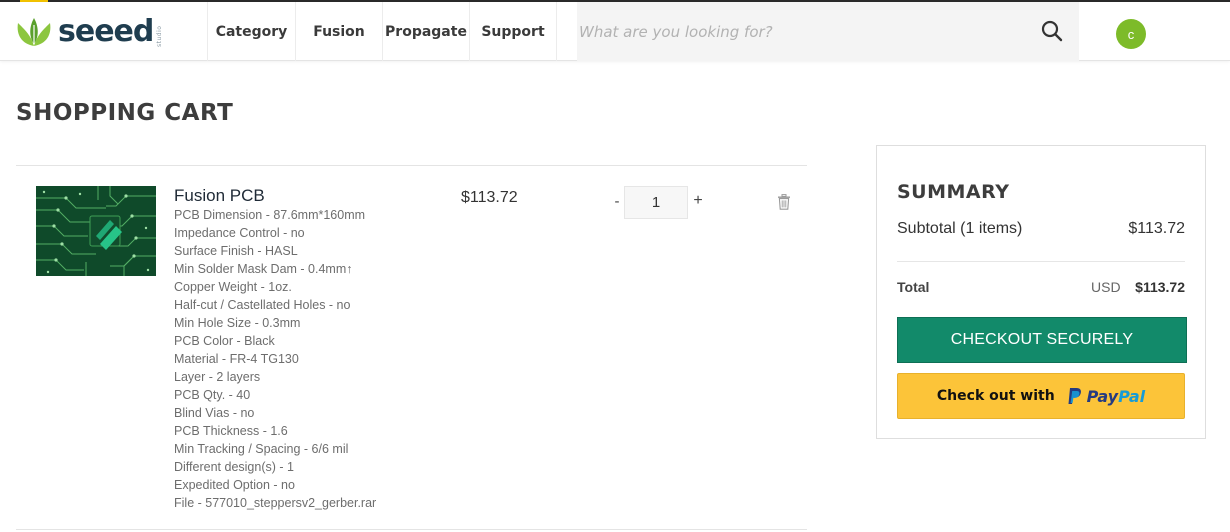  I want to click on spec-item: File - 577010_steppersv2_gerber.rar, so click(275, 503).